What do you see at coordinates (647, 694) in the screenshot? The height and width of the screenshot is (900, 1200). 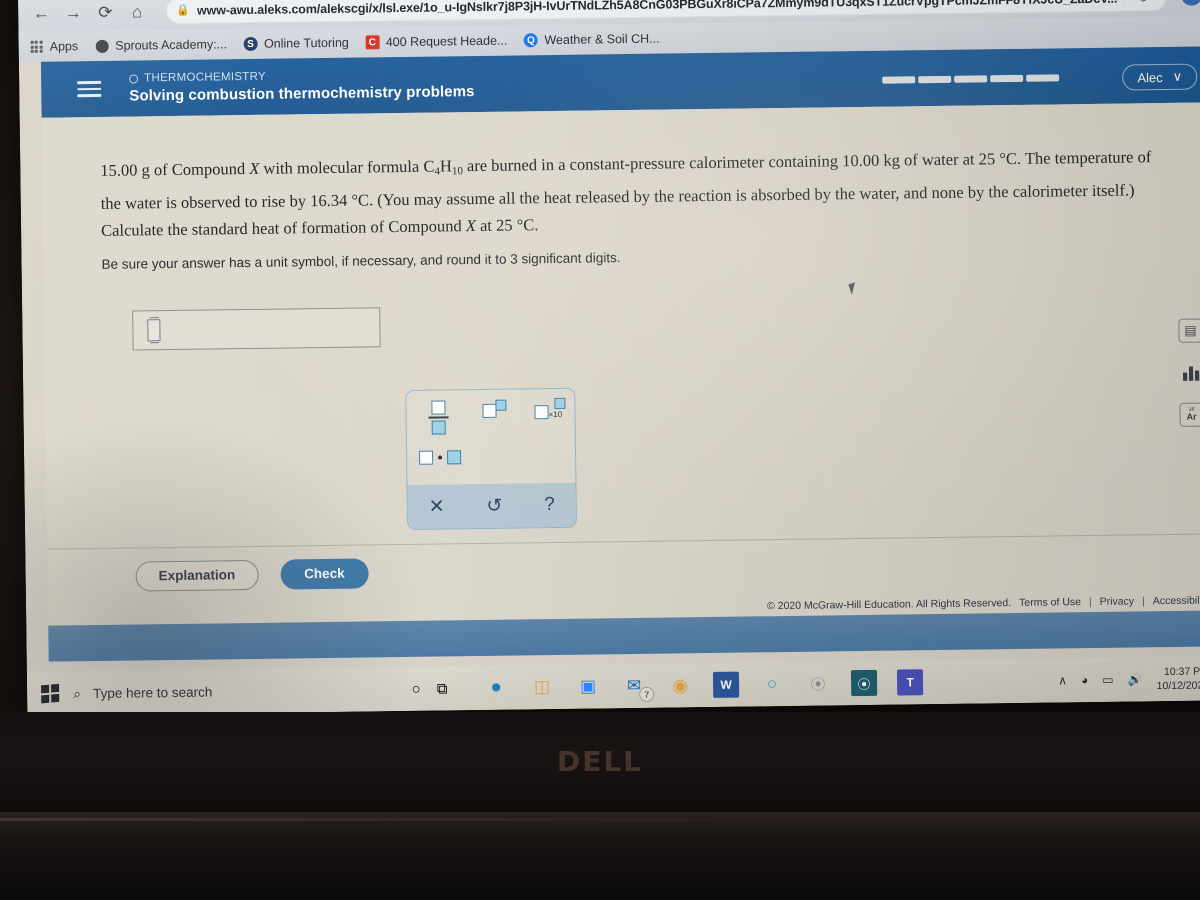 I see `mail-badge-count: 7` at bounding box center [647, 694].